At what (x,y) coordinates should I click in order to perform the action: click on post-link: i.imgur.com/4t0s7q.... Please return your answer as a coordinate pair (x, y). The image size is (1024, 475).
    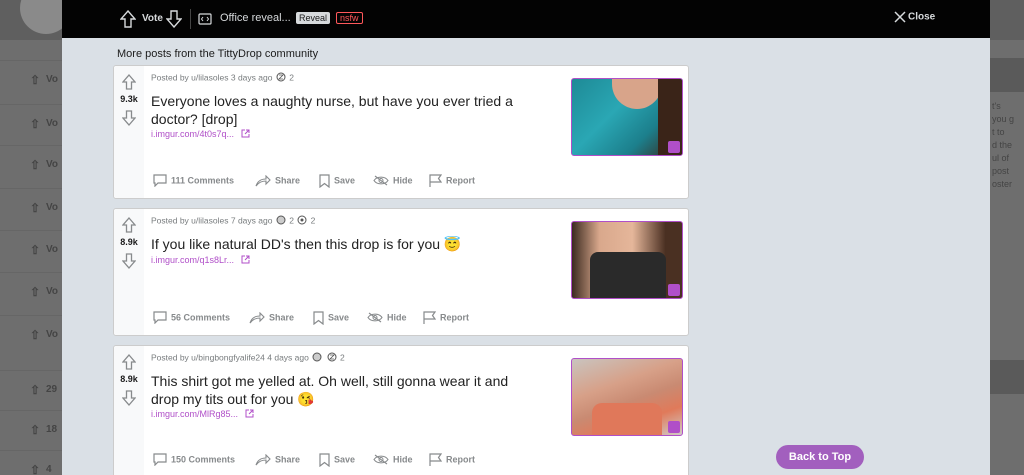
    Looking at the image, I should click on (200, 134).